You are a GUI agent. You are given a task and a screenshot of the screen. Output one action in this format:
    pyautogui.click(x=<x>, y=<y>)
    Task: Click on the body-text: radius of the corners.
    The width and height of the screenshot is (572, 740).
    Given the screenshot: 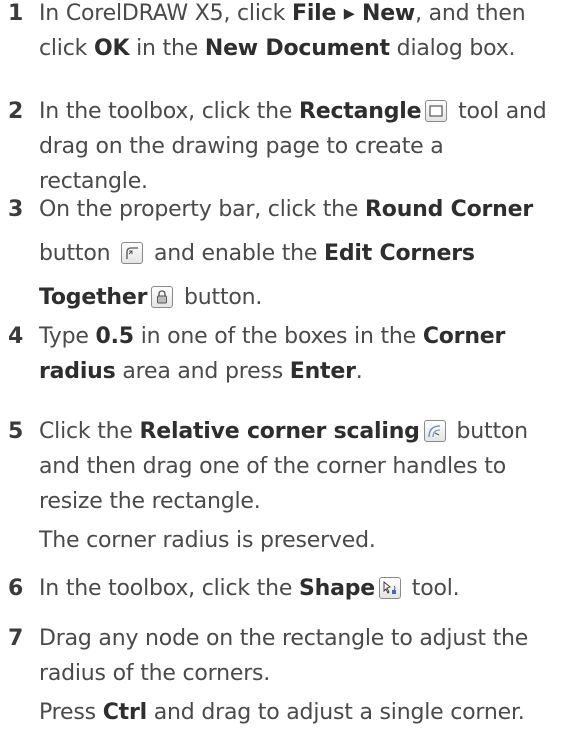 What is the action you would take?
    pyautogui.click(x=155, y=673)
    